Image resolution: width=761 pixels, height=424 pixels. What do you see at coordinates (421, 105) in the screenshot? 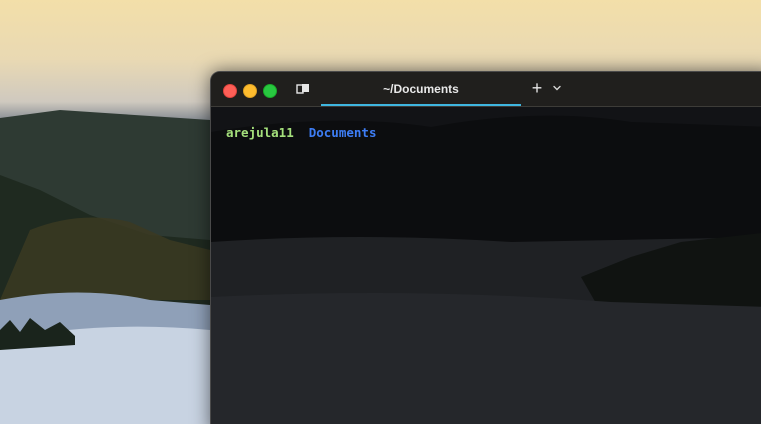
I see `active-tab-indicator` at bounding box center [421, 105].